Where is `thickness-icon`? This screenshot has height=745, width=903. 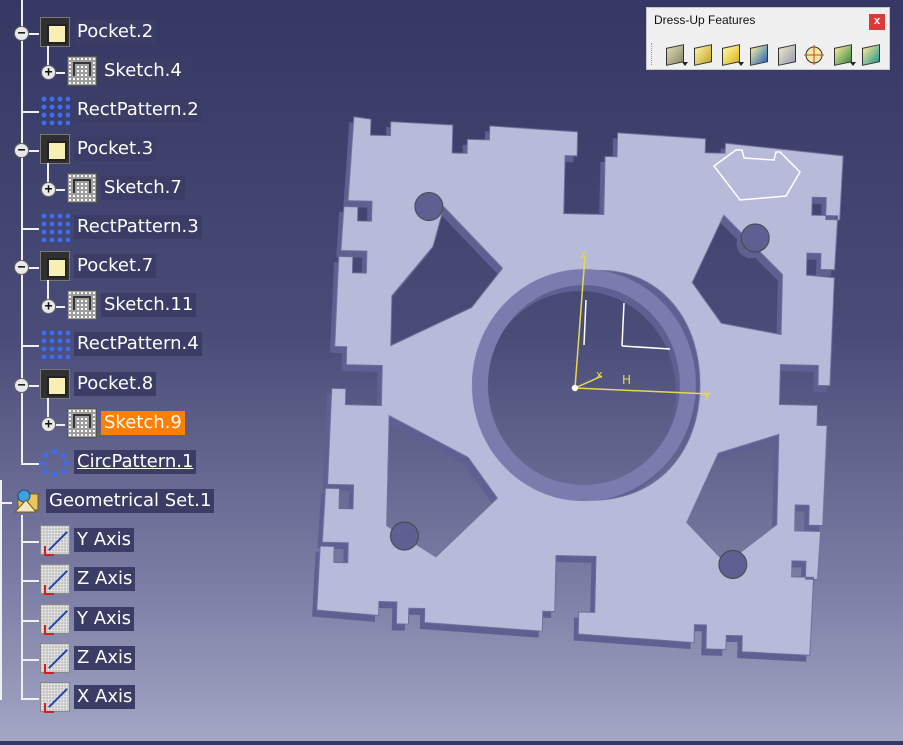 thickness-icon is located at coordinates (787, 55).